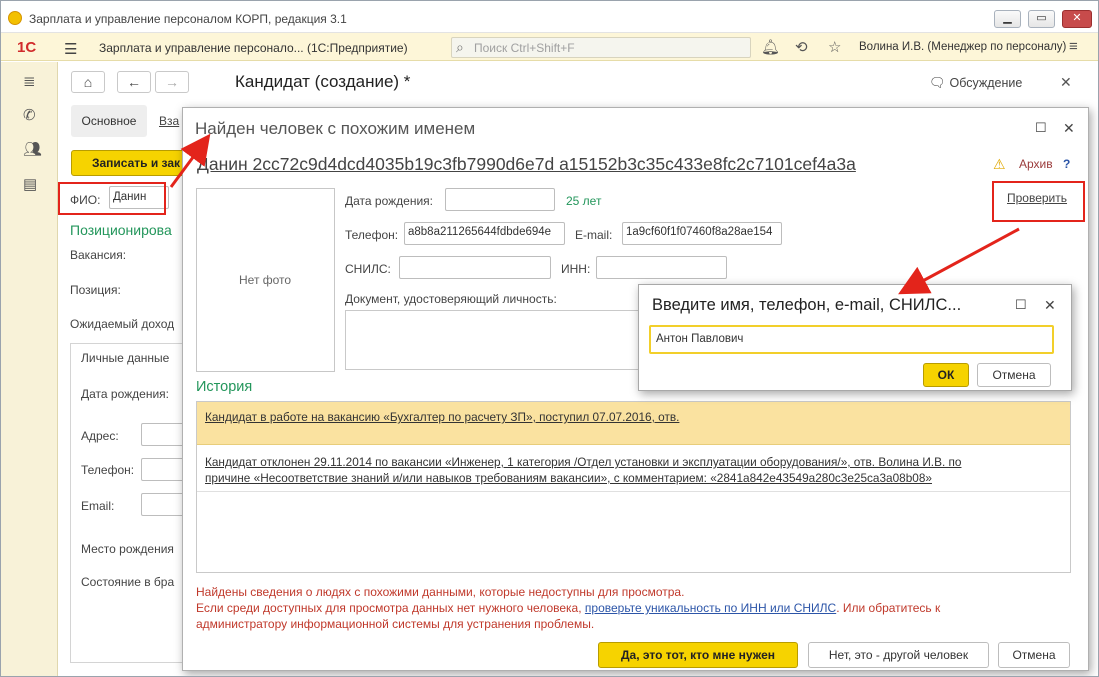 This screenshot has width=1099, height=677. I want to click on phone-icon: ✆, so click(29, 115).